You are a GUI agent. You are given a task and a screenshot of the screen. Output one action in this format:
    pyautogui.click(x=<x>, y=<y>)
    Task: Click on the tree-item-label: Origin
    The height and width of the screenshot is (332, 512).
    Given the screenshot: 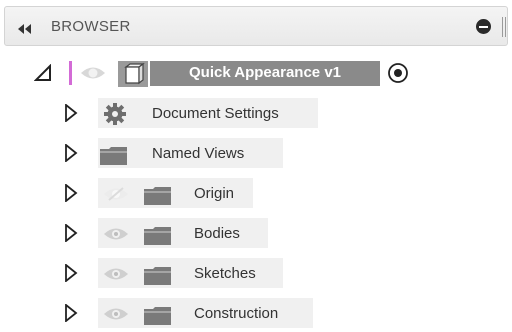 What is the action you would take?
    pyautogui.click(x=214, y=193)
    